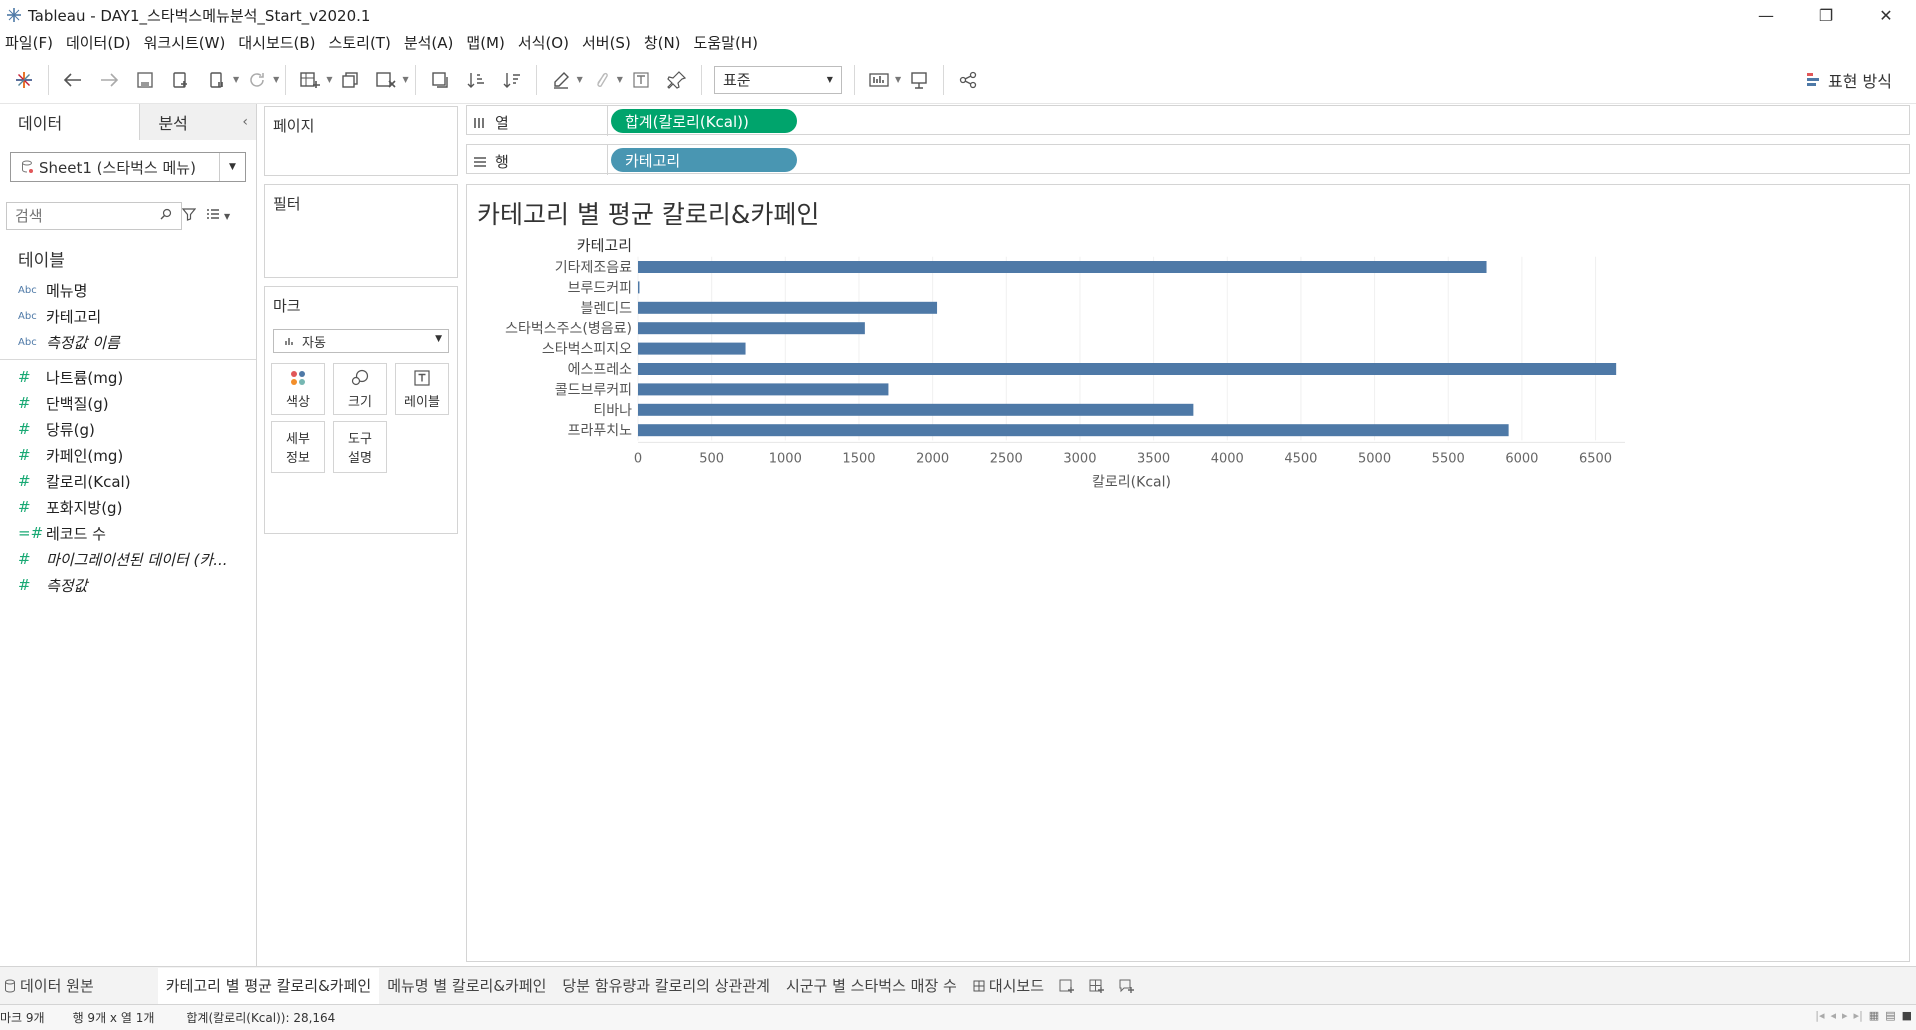 The image size is (1916, 1030). Describe the element at coordinates (245, 122) in the screenshot. I see `collapse-pane-icon: ‹` at that location.